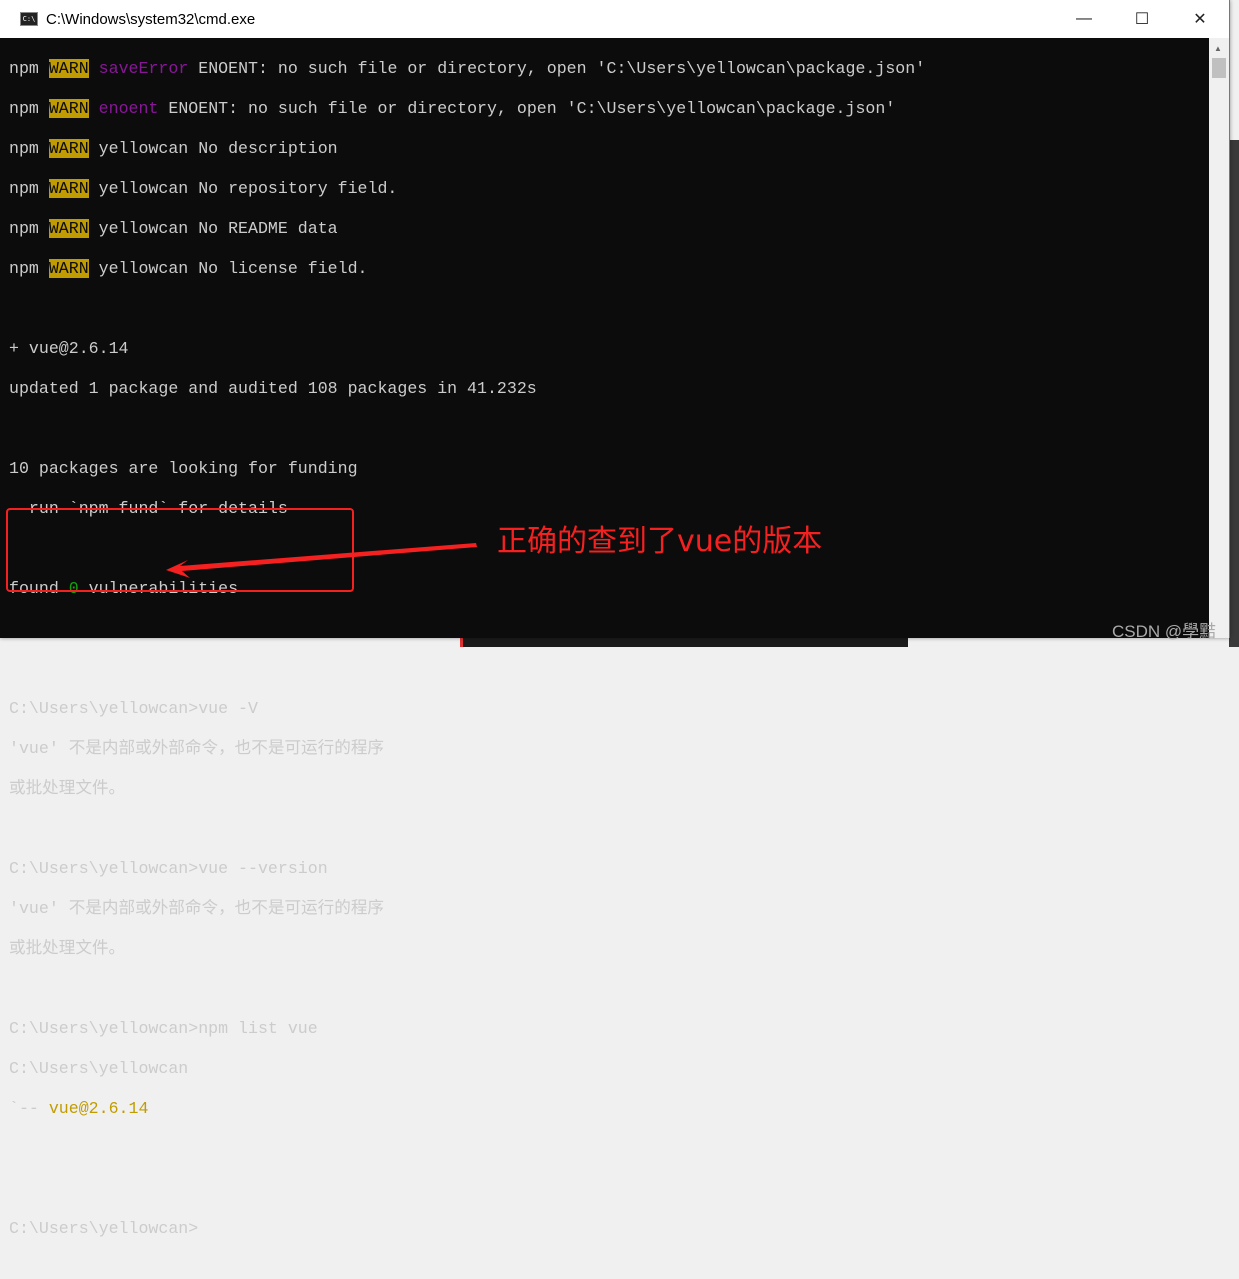 The image size is (1239, 1279). Describe the element at coordinates (321, 560) in the screenshot. I see `arrow-icon` at that location.